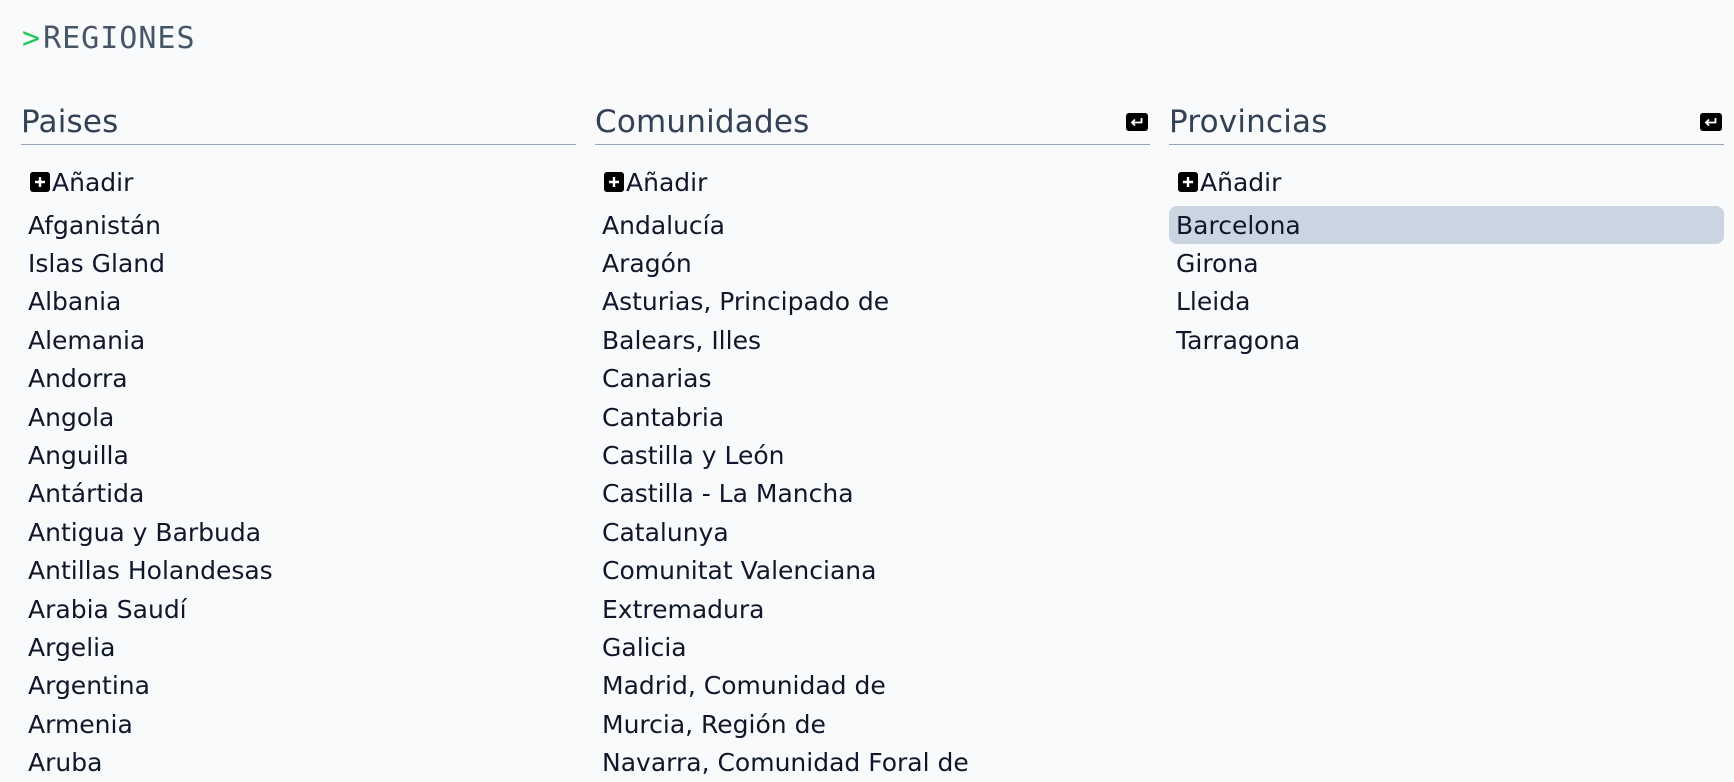 Image resolution: width=1734 pixels, height=782 pixels. I want to click on return-button-provincias, so click(1711, 122).